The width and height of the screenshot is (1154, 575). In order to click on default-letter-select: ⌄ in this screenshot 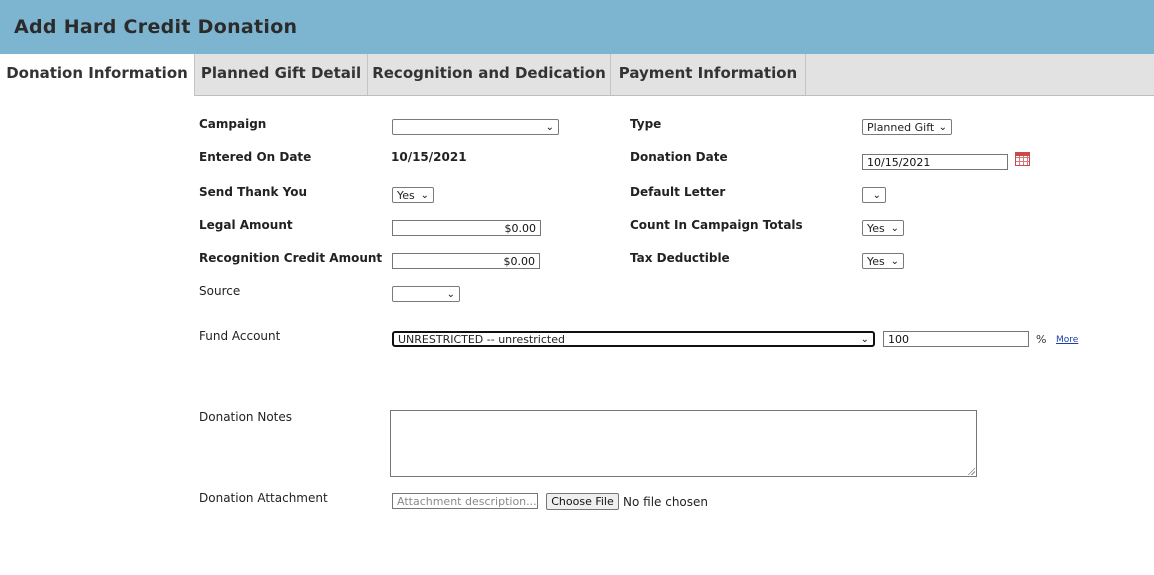, I will do `click(874, 195)`.